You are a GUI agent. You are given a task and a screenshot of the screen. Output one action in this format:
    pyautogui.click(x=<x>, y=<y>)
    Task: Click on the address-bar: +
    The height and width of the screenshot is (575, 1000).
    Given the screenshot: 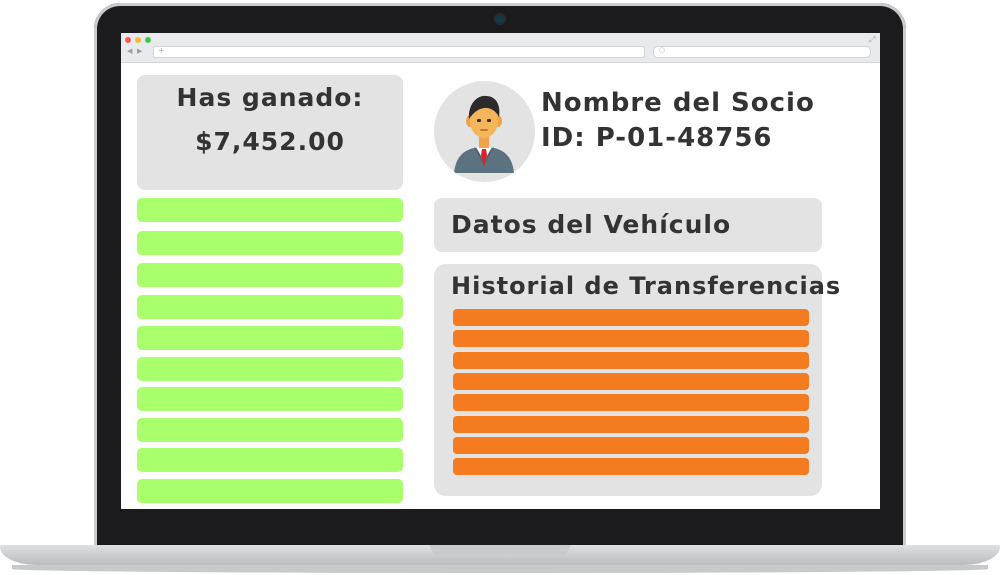 What is the action you would take?
    pyautogui.click(x=399, y=52)
    